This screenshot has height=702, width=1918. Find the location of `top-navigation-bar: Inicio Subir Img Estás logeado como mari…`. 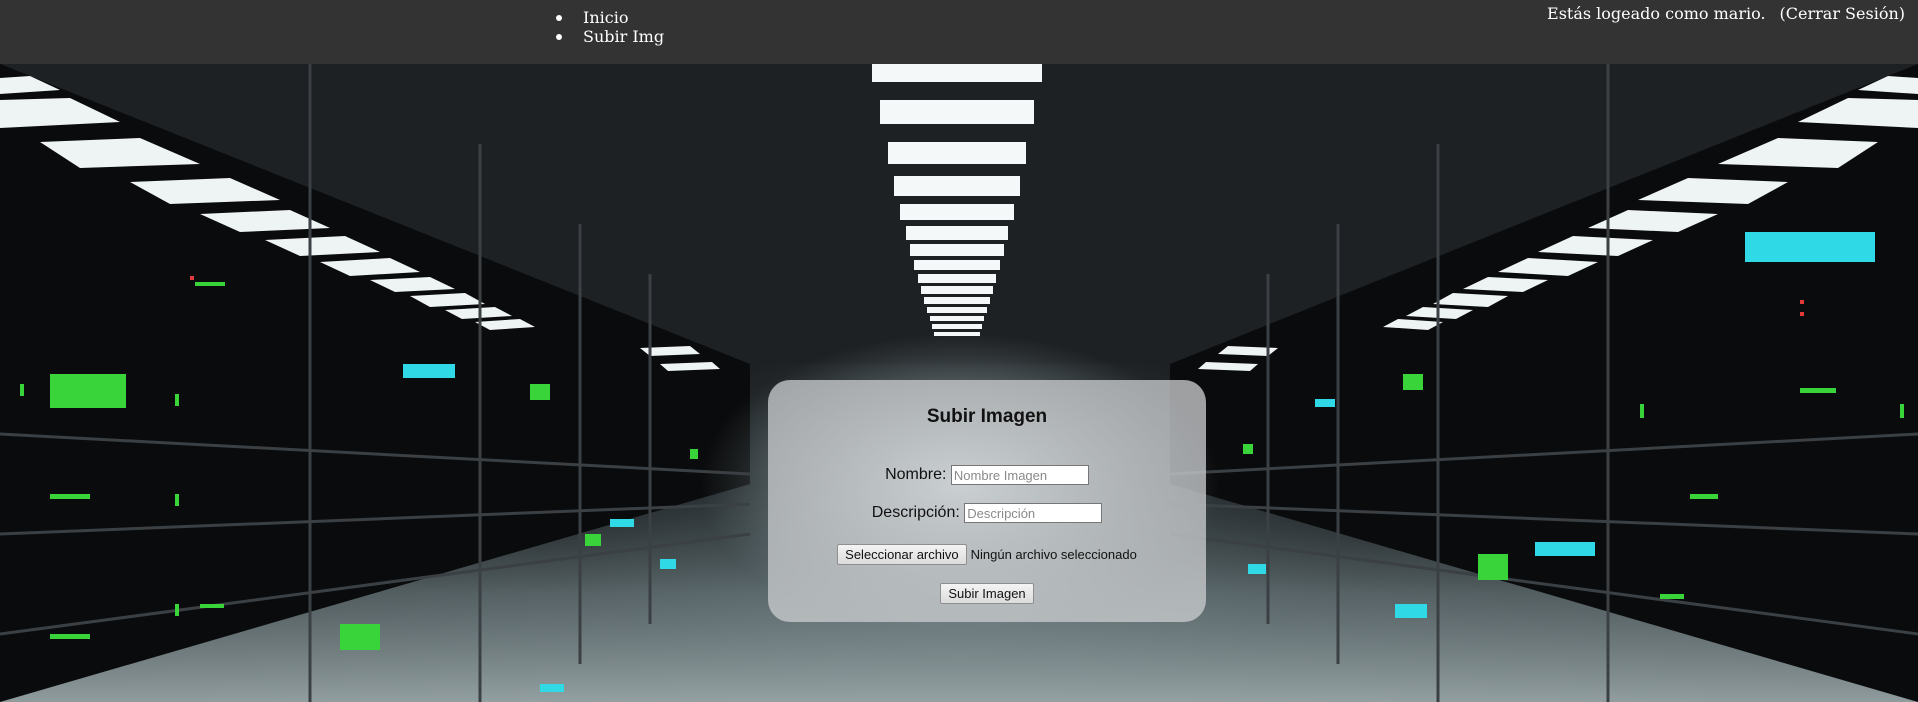

top-navigation-bar: Inicio Subir Img Estás logeado como mari… is located at coordinates (959, 32).